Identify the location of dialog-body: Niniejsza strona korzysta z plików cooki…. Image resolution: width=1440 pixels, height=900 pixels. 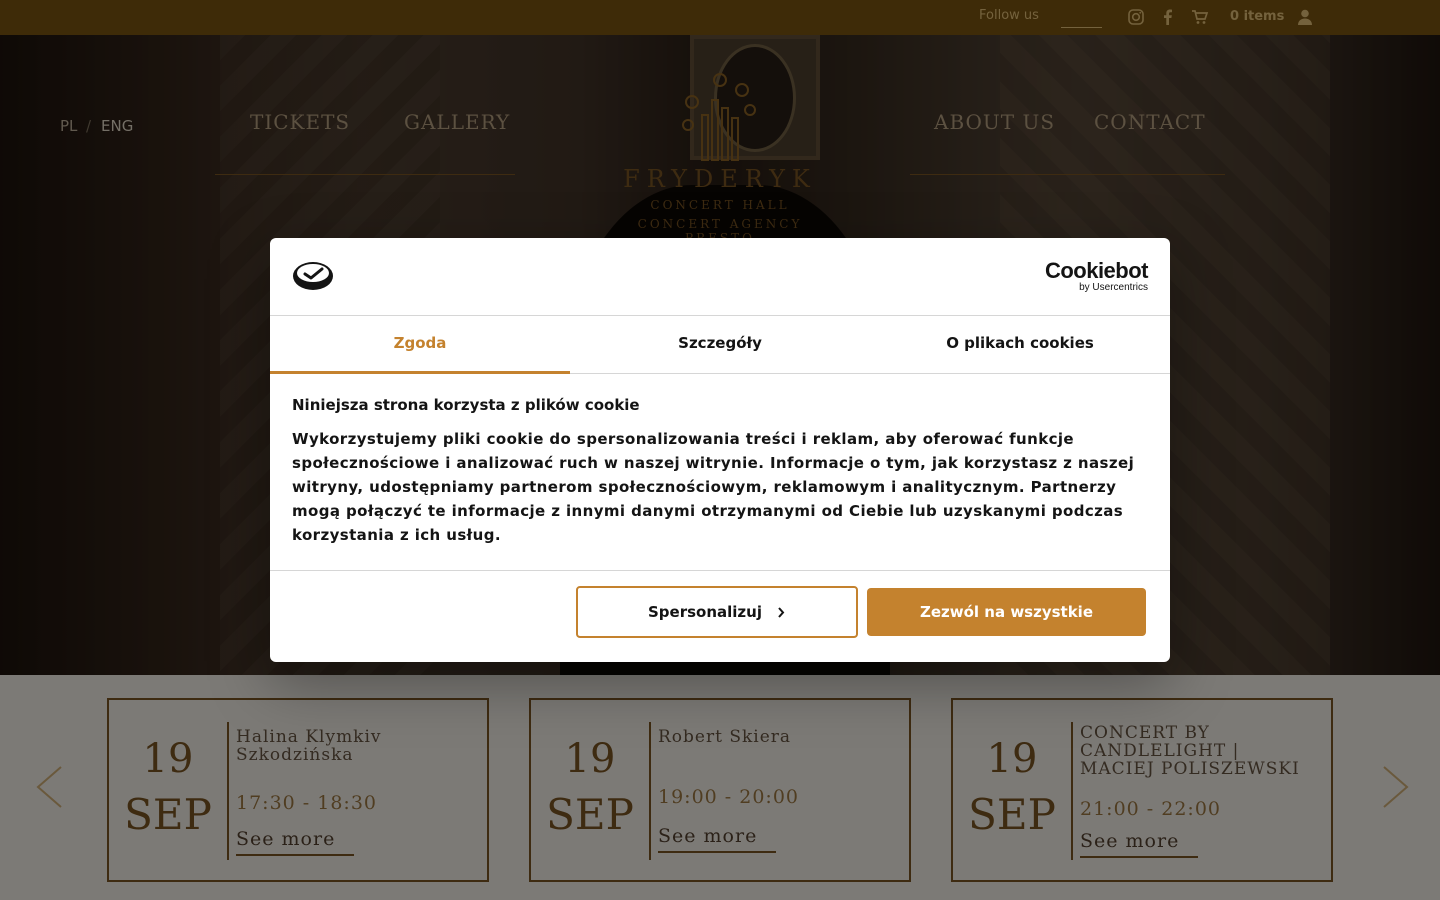
(722, 471).